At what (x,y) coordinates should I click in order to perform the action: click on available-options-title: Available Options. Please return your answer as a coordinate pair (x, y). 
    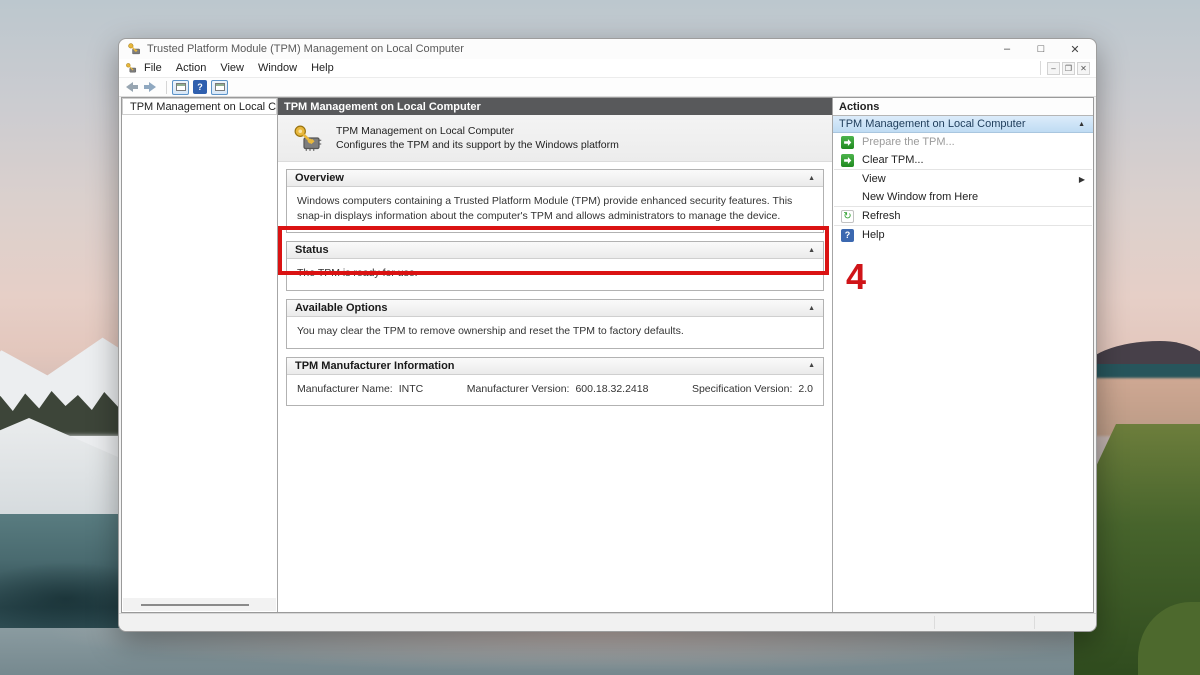
    Looking at the image, I should click on (341, 308).